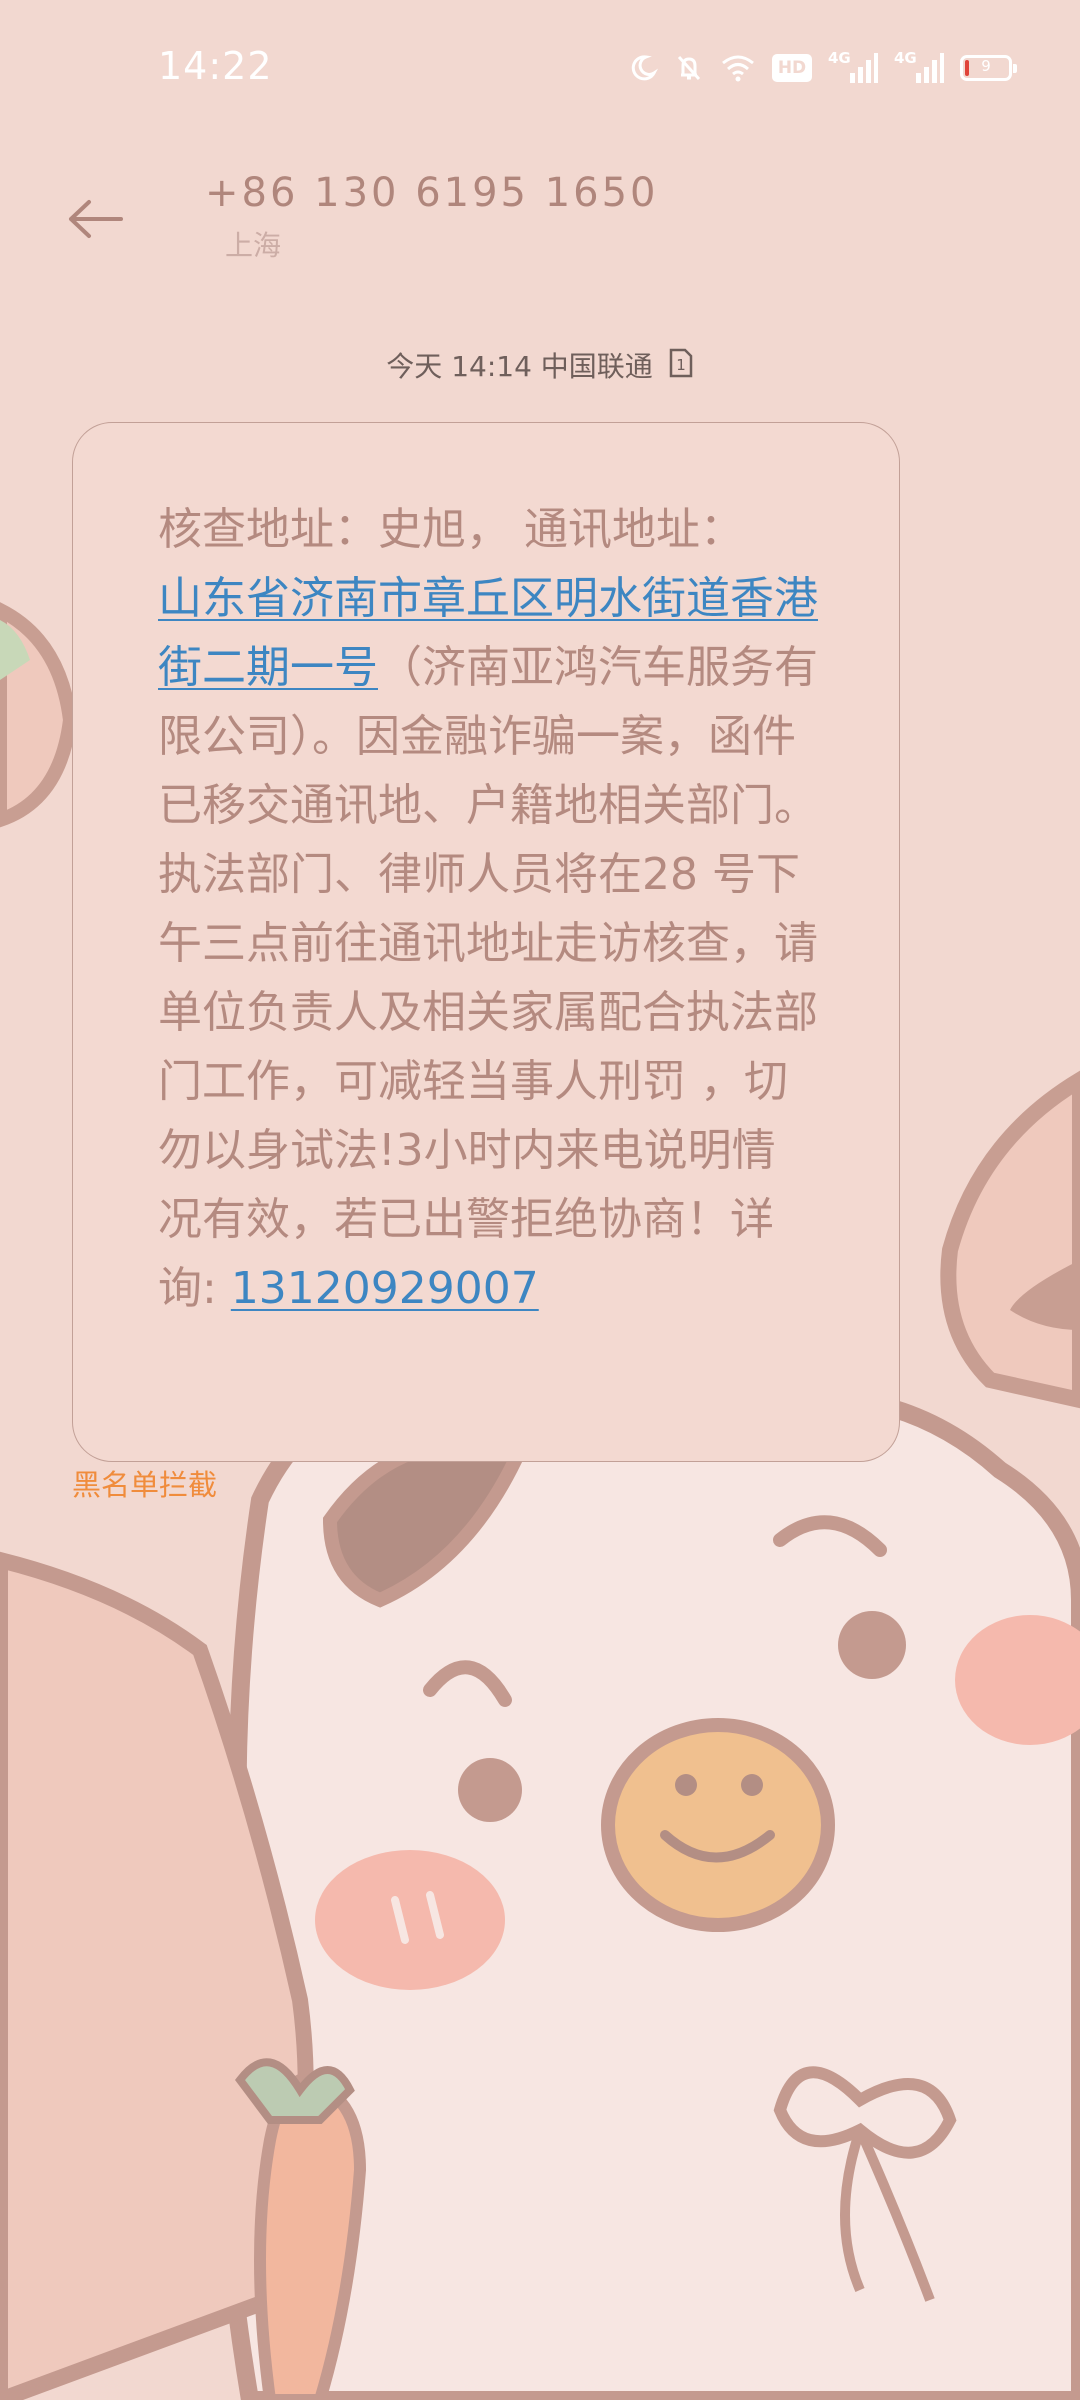 The height and width of the screenshot is (2400, 1080). What do you see at coordinates (414, 366) in the screenshot?
I see `message-day: 今天` at bounding box center [414, 366].